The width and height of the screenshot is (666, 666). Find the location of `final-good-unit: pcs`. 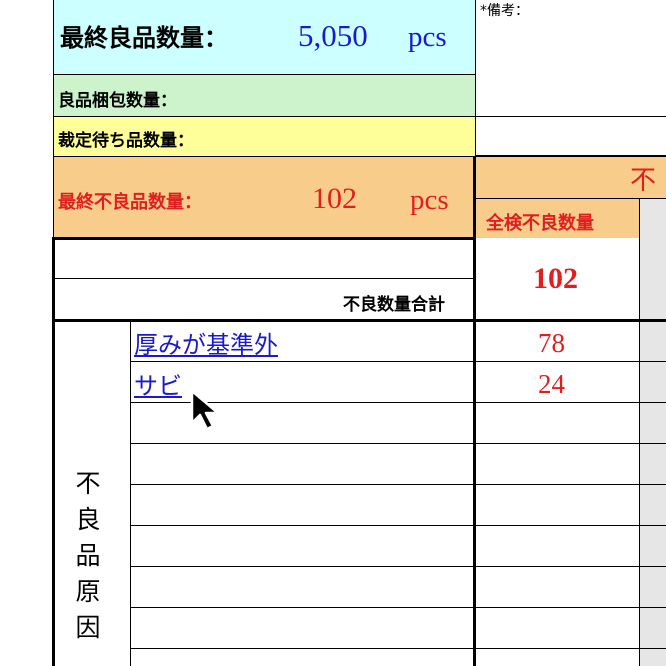

final-good-unit: pcs is located at coordinates (427, 37).